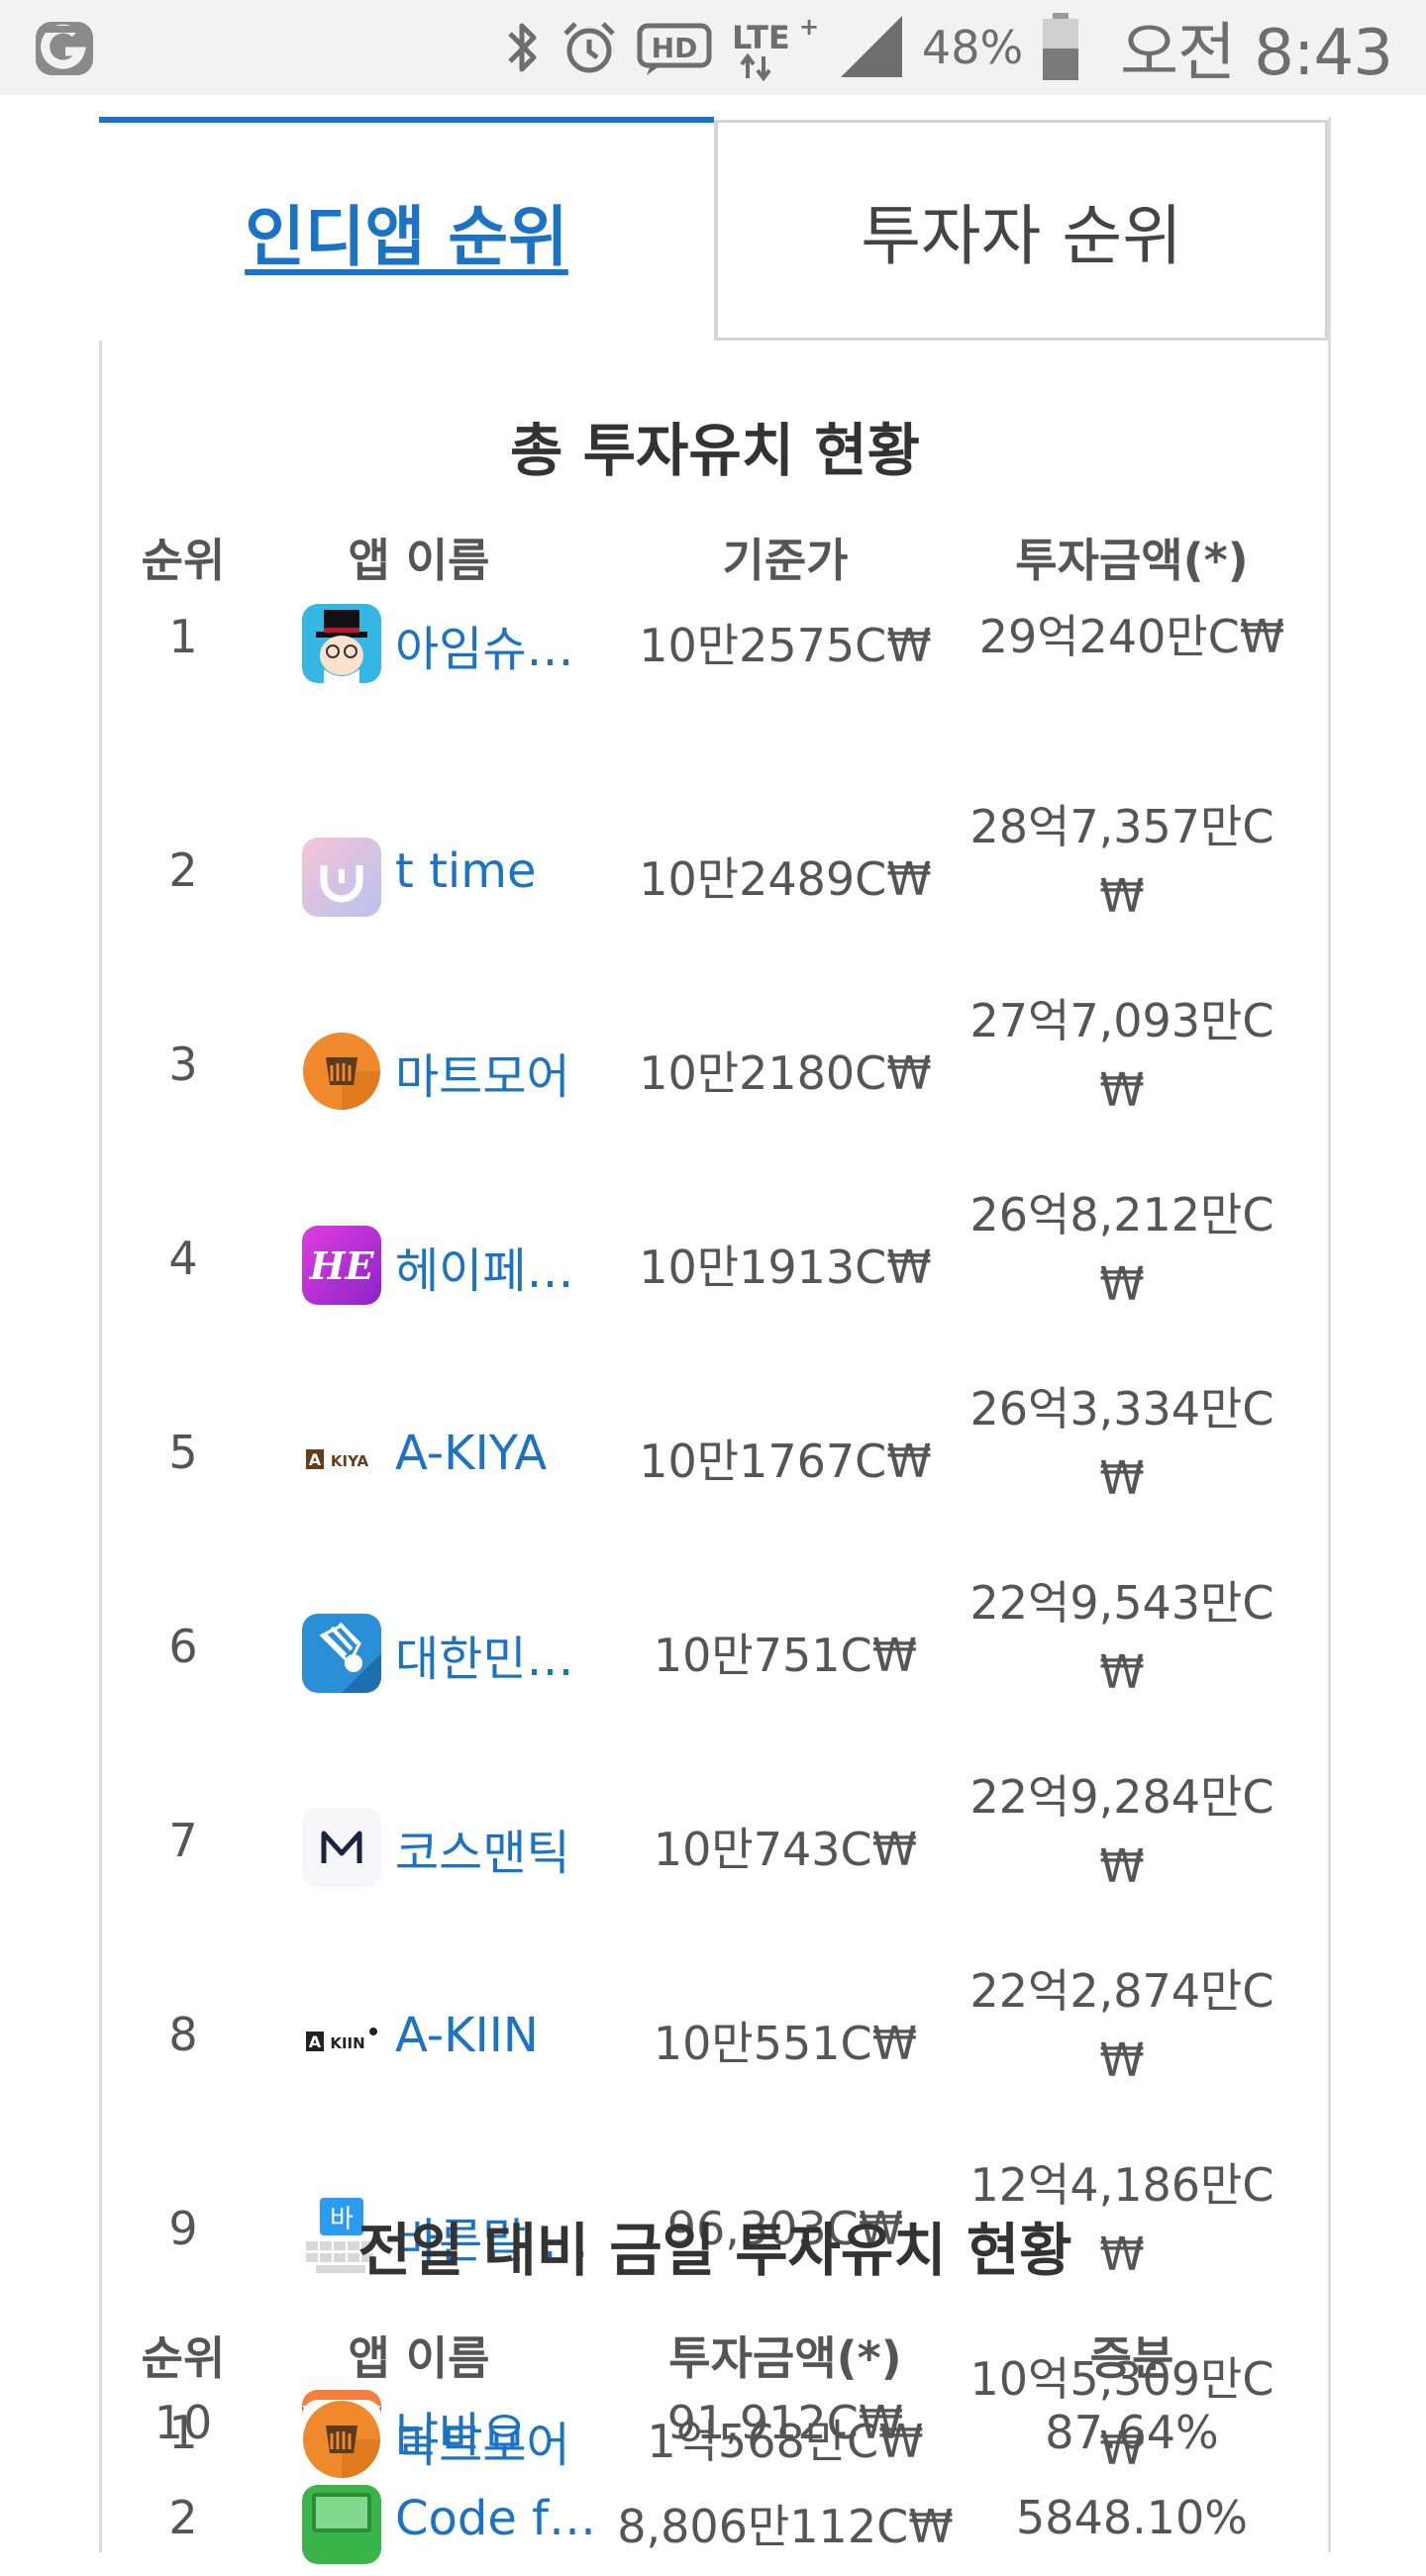 The width and height of the screenshot is (1426, 2576). What do you see at coordinates (785, 646) in the screenshot?
I see `base-price: 10만2575C₩` at bounding box center [785, 646].